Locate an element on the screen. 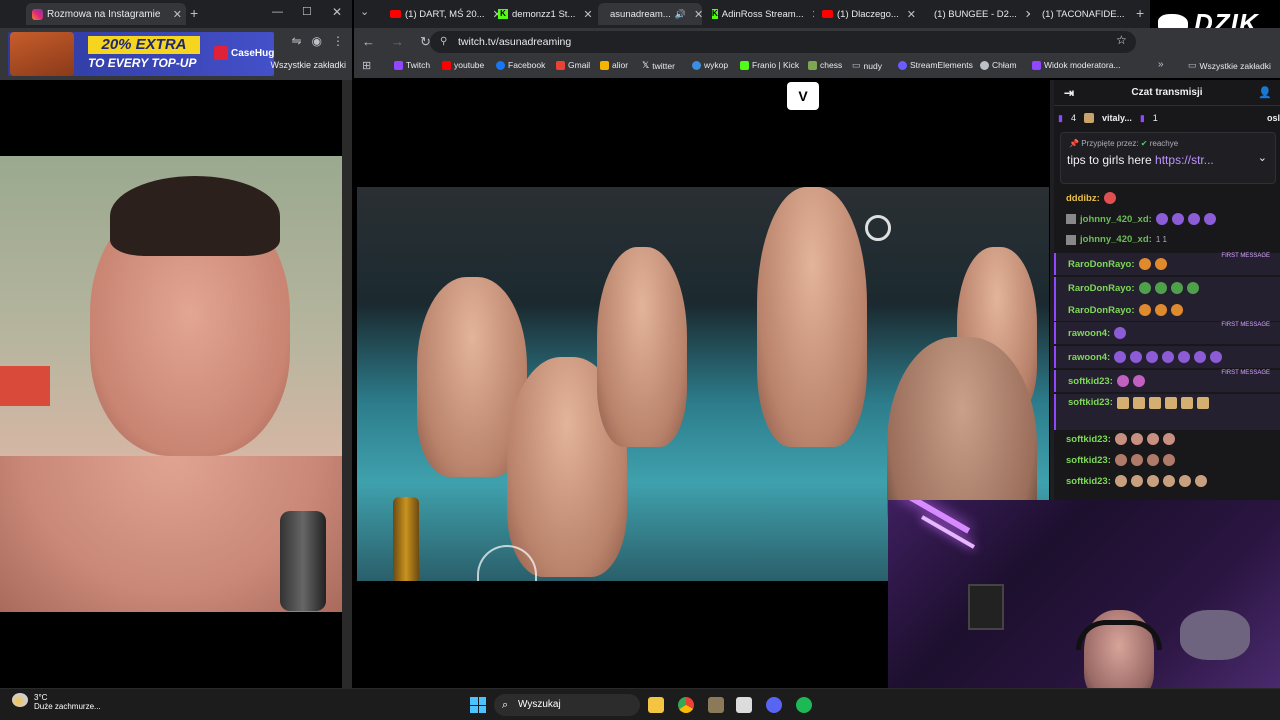 Image resolution: width=1280 pixels, height=720 pixels. bookmark-twitter: 𝕏twitter is located at coordinates (658, 65).